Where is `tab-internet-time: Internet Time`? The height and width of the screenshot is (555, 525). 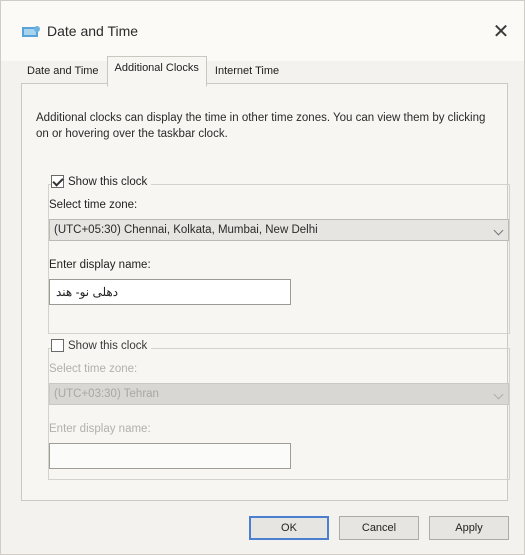 tab-internet-time: Internet Time is located at coordinates (247, 72).